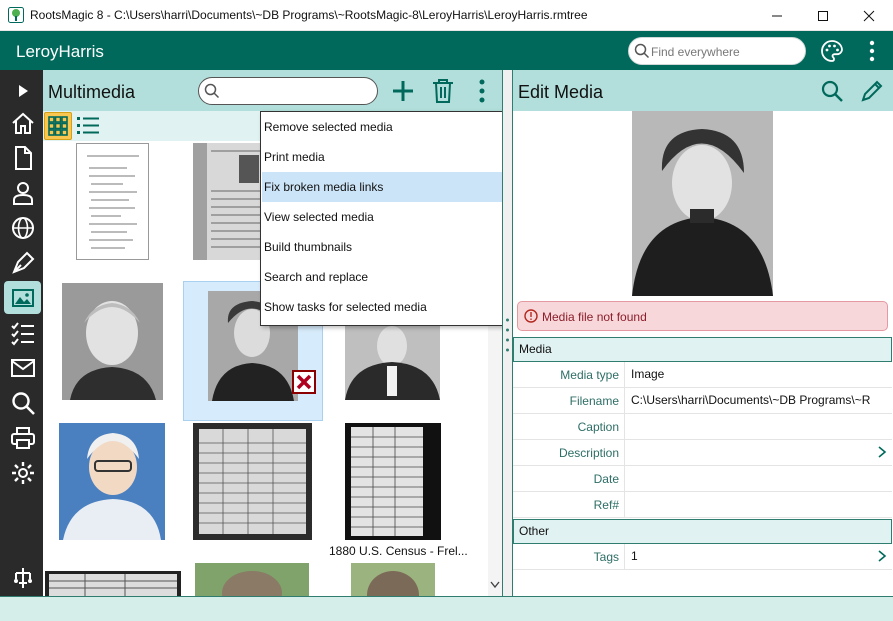 The image size is (893, 621). I want to click on person-icon, so click(22, 193).